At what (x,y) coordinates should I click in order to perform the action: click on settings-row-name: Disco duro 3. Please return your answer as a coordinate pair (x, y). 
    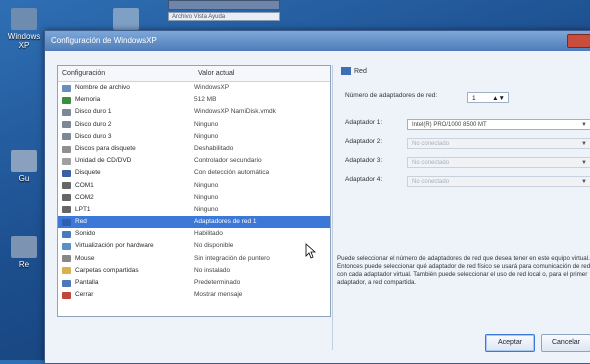
    Looking at the image, I should click on (124, 137).